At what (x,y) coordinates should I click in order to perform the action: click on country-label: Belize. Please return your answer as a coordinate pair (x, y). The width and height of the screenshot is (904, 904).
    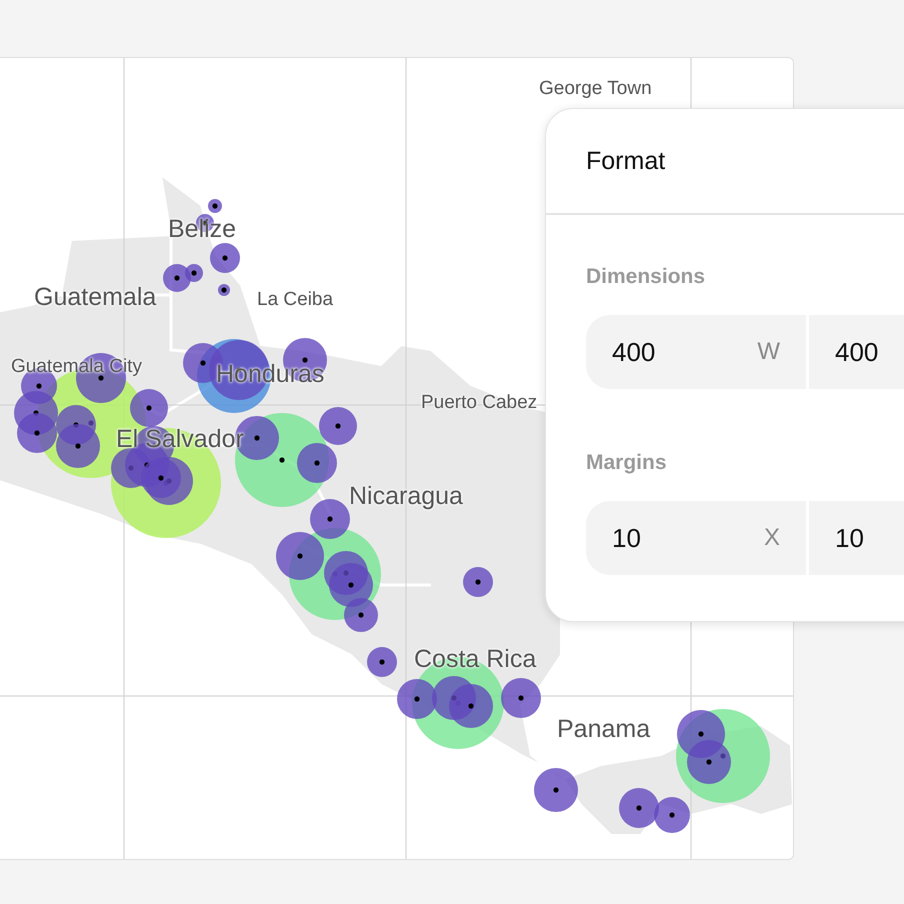
    Looking at the image, I should click on (202, 229).